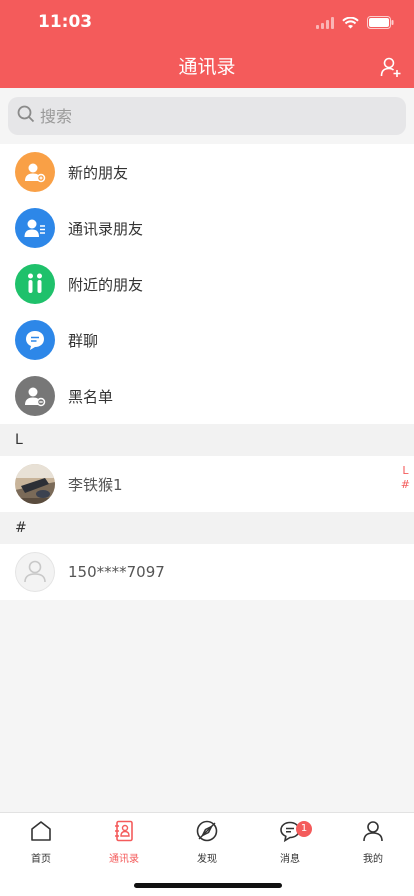 This screenshot has height=896, width=414. I want to click on contact-list-icon, so click(35, 228).